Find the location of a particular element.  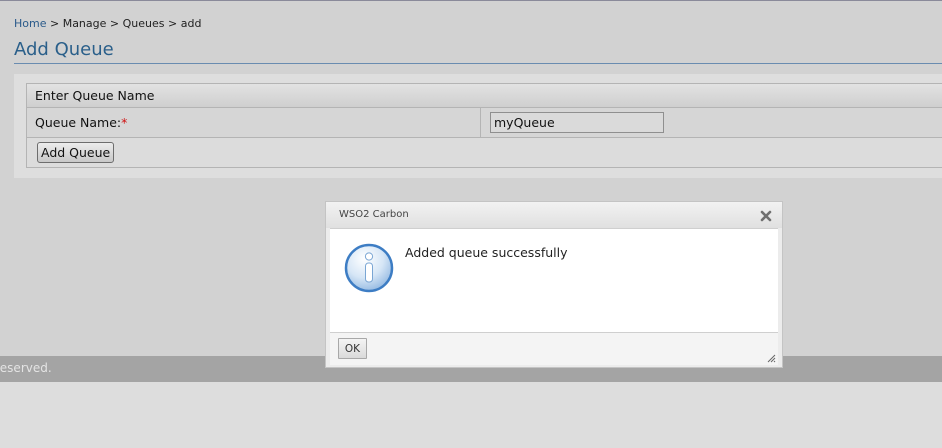

dialog-titlebar: WSO2 Carbon is located at coordinates (554, 215).